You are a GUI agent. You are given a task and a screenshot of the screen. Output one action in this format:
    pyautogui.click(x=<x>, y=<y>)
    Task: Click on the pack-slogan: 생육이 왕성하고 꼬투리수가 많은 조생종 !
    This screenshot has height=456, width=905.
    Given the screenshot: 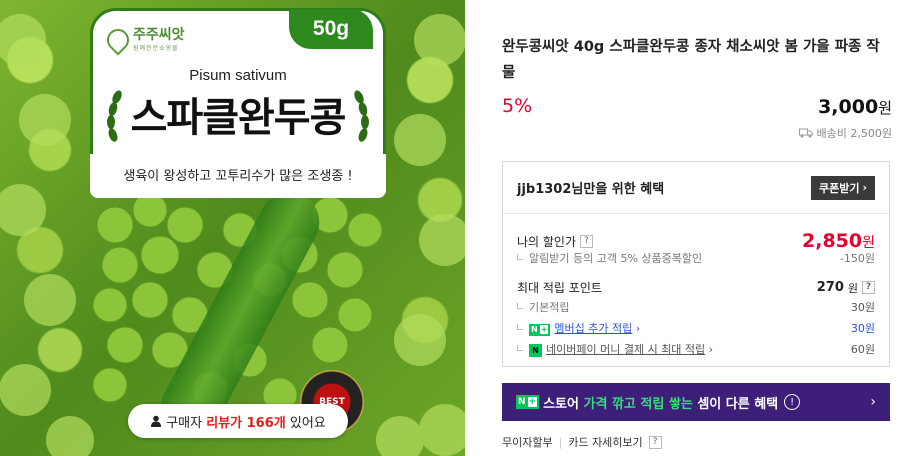 What is the action you would take?
    pyautogui.click(x=238, y=176)
    